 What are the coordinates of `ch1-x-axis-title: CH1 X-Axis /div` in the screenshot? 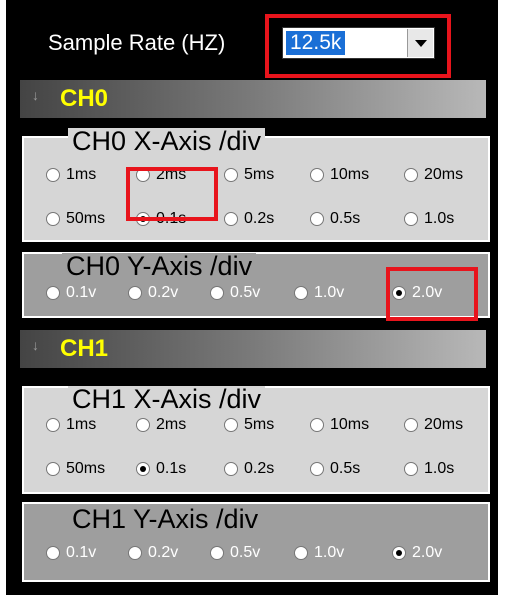 It's located at (167, 399).